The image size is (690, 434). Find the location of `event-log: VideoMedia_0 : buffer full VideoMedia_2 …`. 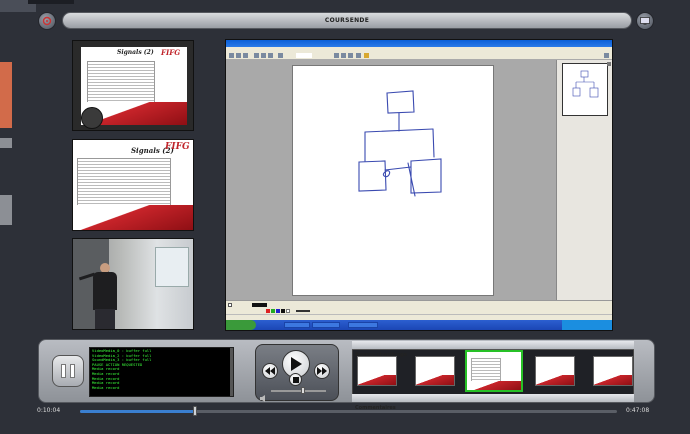

event-log: VideoMedia_0 : buffer full VideoMedia_2 … is located at coordinates (161, 372).